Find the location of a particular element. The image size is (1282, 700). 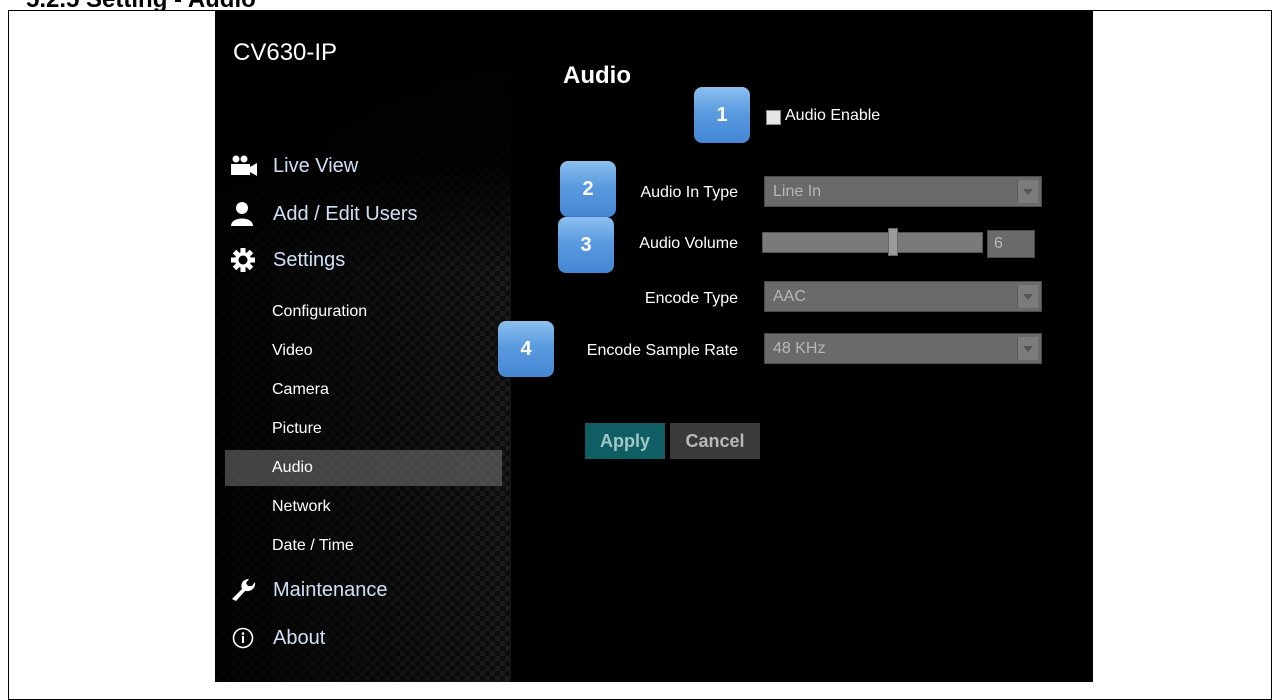

nav-maintenance-label: Maintenance is located at coordinates (330, 589).